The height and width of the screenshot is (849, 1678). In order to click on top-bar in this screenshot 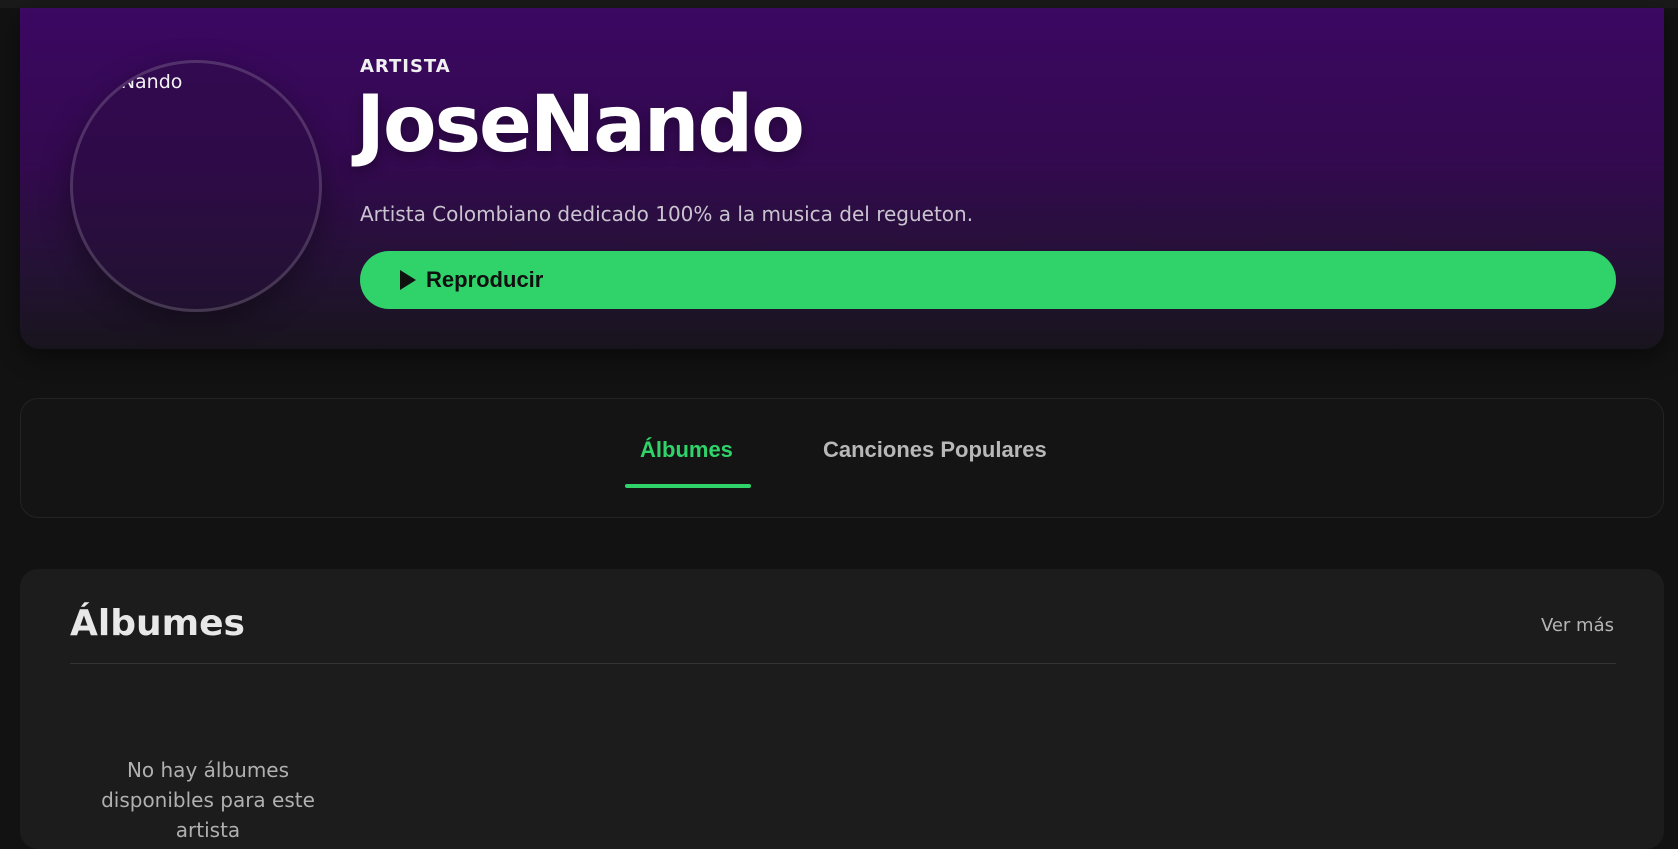, I will do `click(839, 4)`.